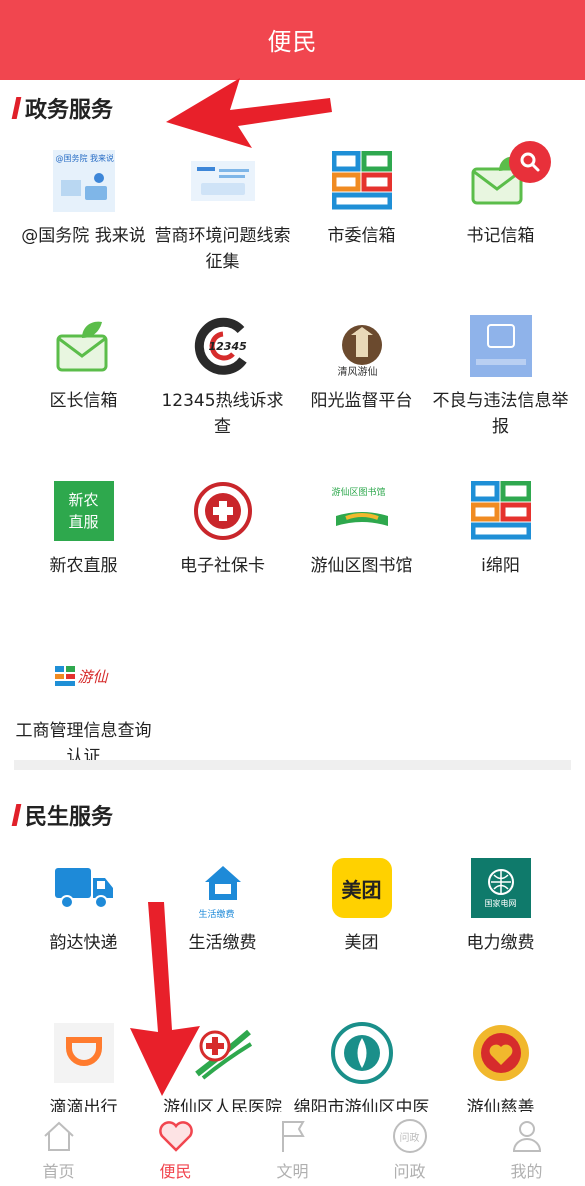 The width and height of the screenshot is (585, 1186). What do you see at coordinates (293, 1136) in the screenshot?
I see `flag-icon` at bounding box center [293, 1136].